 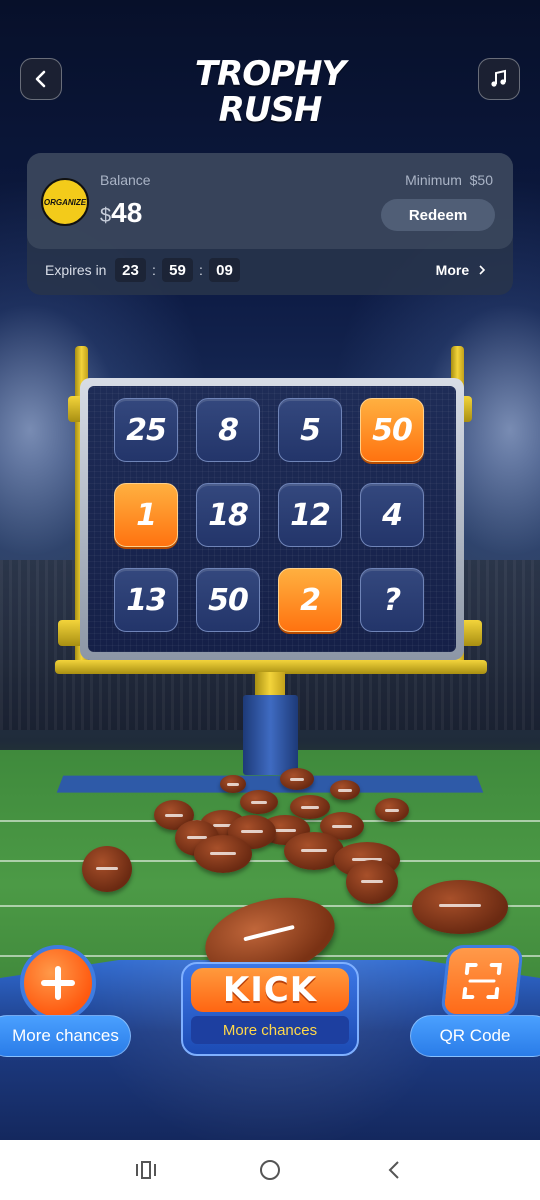 I want to click on minimum-value: $50, so click(x=481, y=180).